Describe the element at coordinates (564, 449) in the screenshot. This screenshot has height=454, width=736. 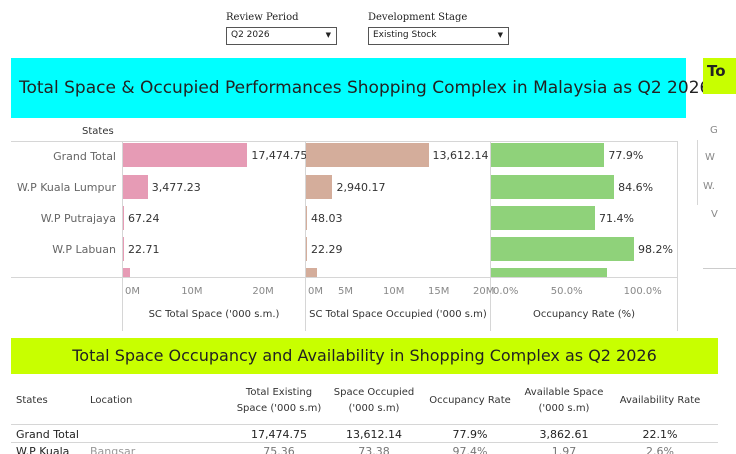
I see `cell-available: 1.97` at that location.